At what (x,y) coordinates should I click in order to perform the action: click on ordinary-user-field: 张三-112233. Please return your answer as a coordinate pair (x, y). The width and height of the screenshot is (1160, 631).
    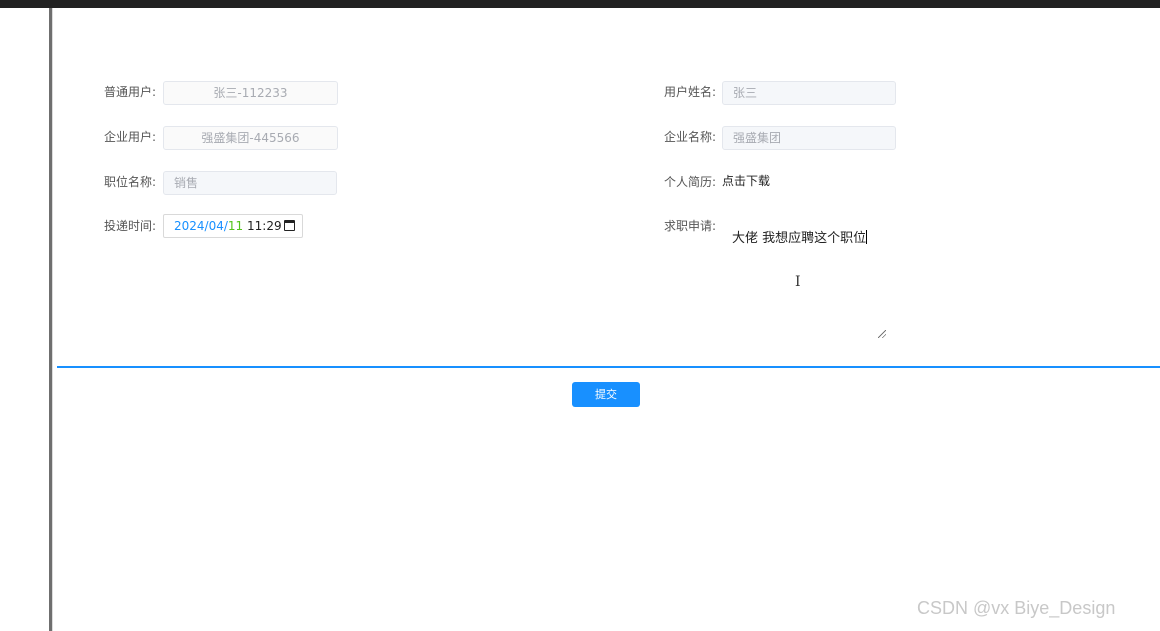
    Looking at the image, I should click on (250, 93).